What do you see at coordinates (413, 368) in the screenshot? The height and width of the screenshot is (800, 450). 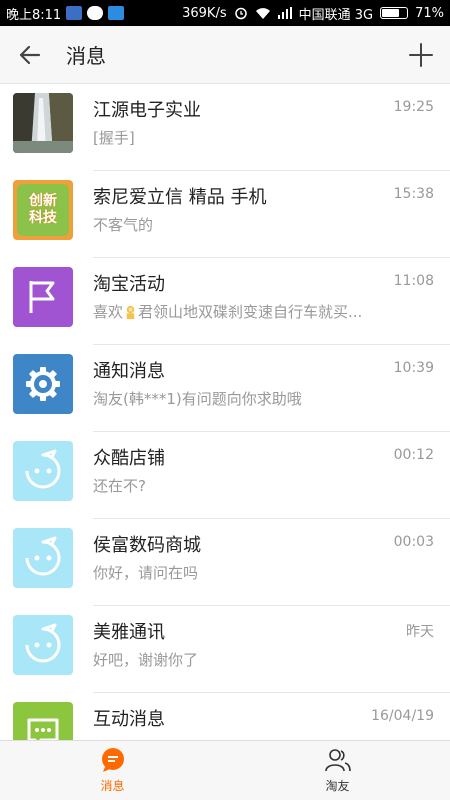 I see `conversation-time: 10:39` at bounding box center [413, 368].